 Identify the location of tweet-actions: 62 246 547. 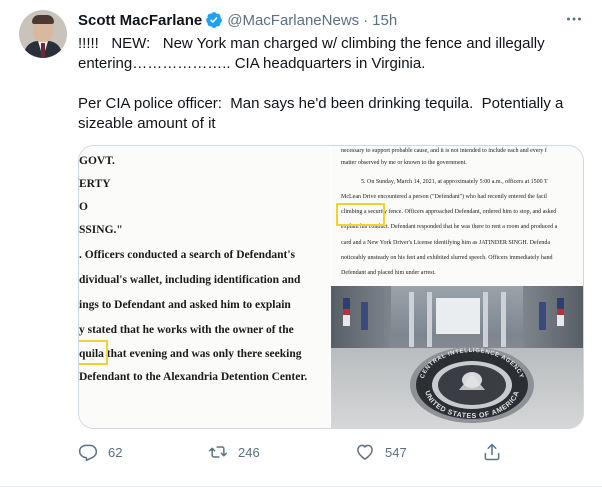
(330, 452).